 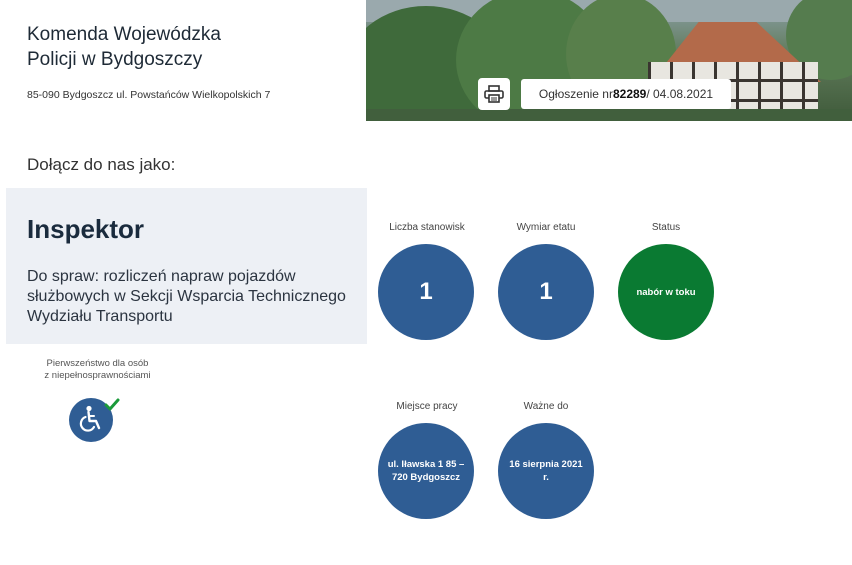 I want to click on announcement-prefix: Ogłoszenie nr, so click(x=575, y=94).